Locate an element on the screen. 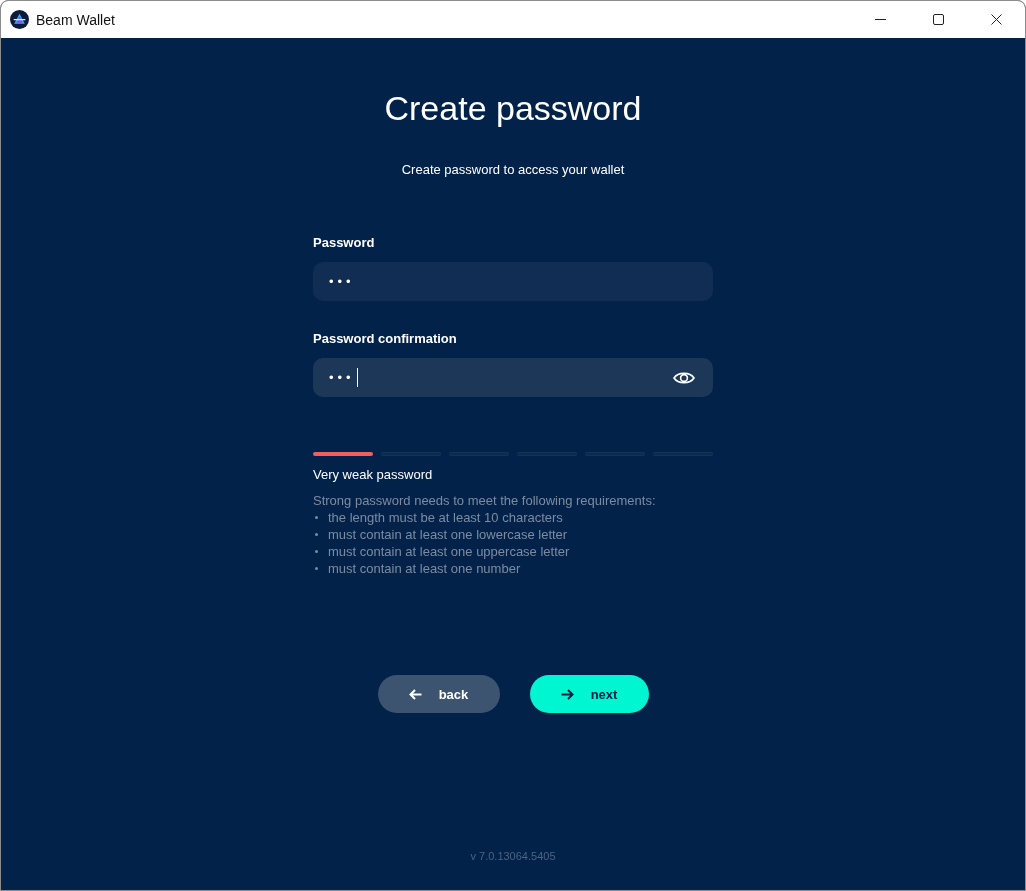 This screenshot has width=1026, height=891. field-label: Password is located at coordinates (344, 243).